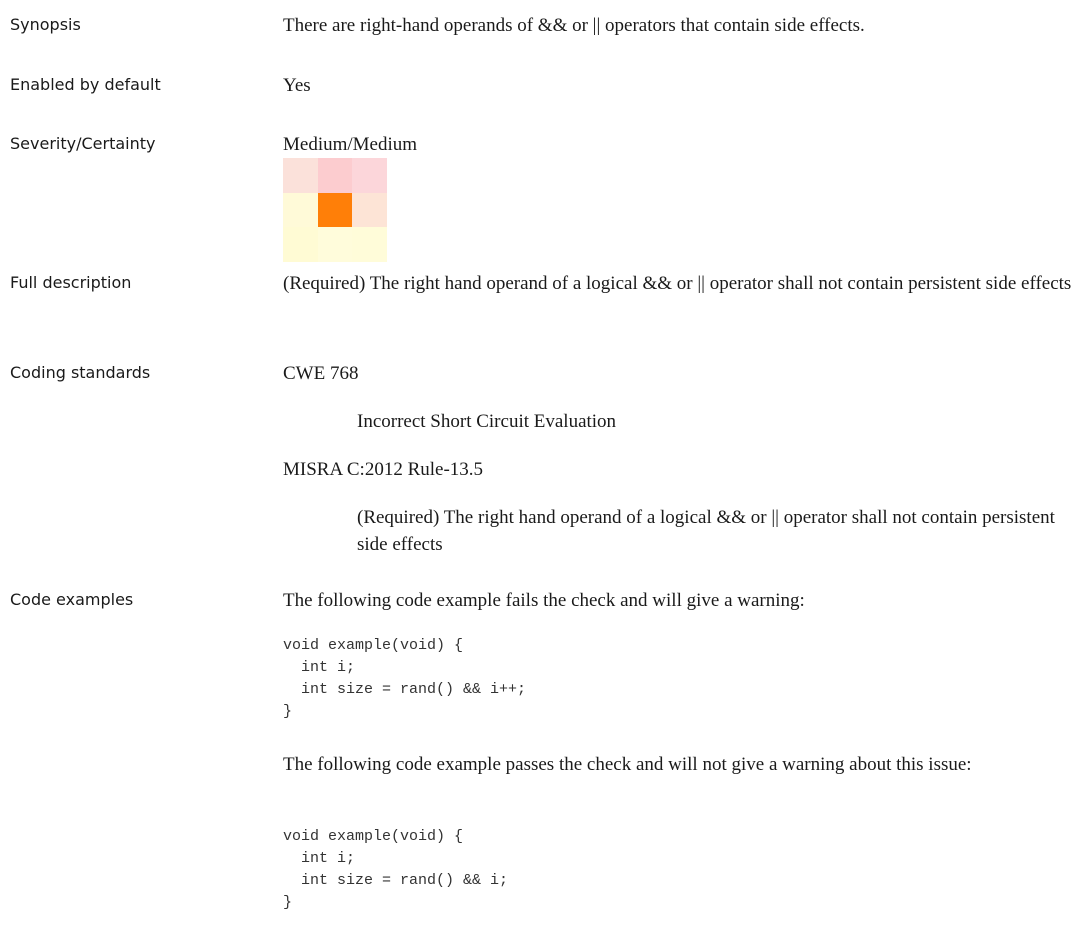 The width and height of the screenshot is (1091, 942). Describe the element at coordinates (71, 282) in the screenshot. I see `full-description-label: Full description` at that location.